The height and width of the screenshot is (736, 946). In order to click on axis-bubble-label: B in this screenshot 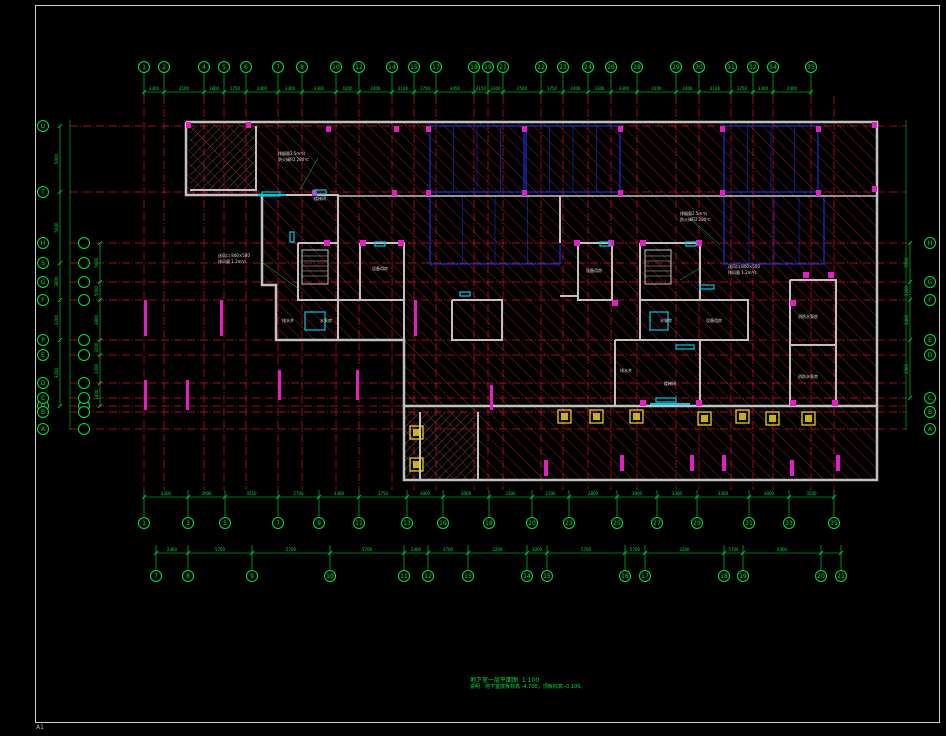, I will do `click(930, 412)`.